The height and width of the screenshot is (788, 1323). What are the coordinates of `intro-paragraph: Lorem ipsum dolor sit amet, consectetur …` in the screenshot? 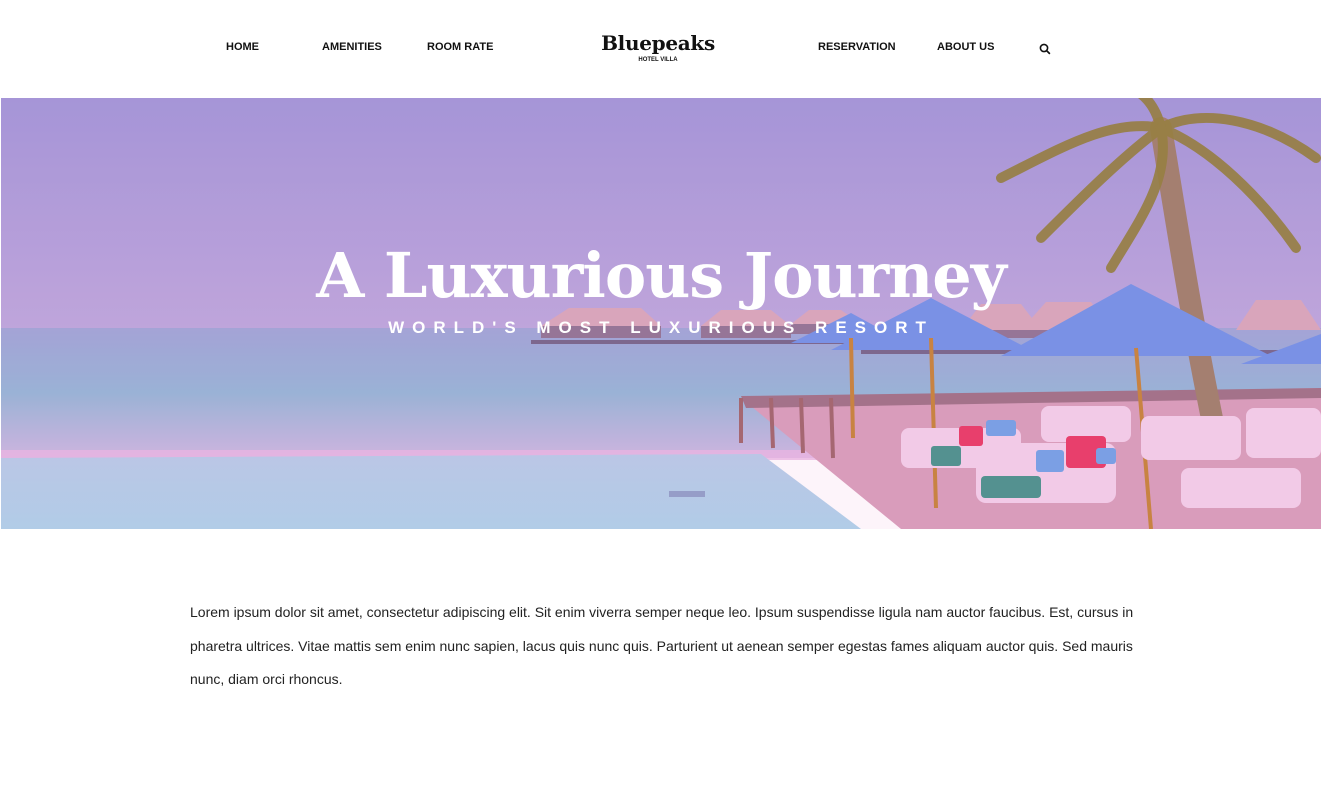 It's located at (662, 645).